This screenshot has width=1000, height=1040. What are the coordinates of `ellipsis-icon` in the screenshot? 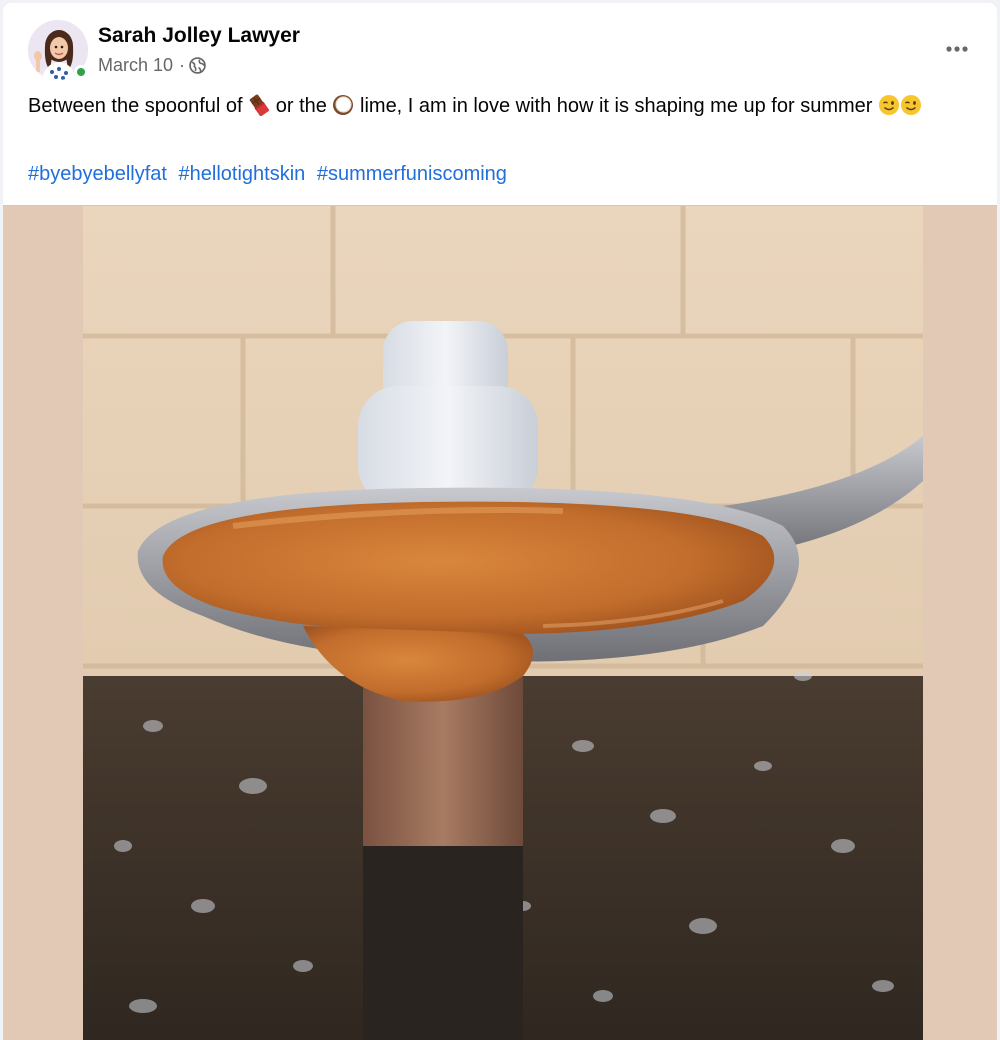 It's located at (957, 49).